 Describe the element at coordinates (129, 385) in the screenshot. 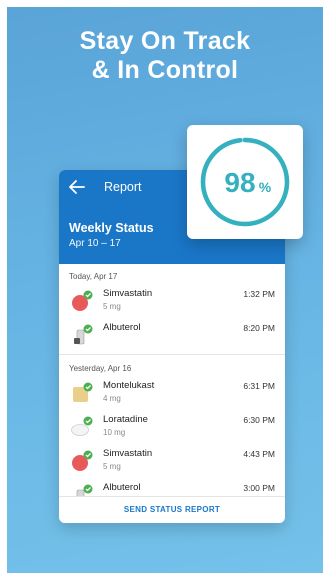

I see `medication-name: Montelukast` at that location.